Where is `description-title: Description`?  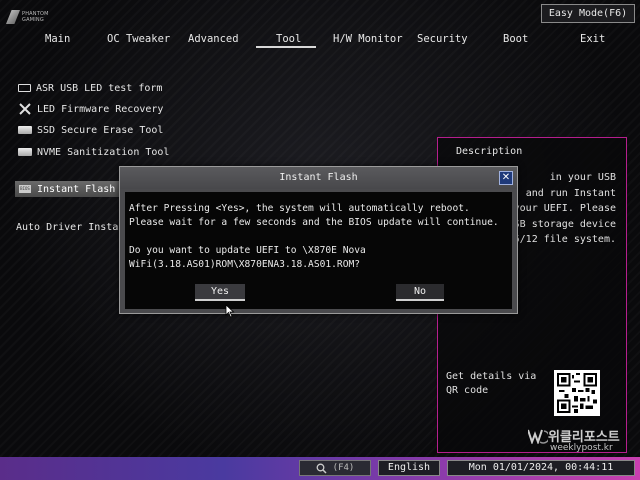
description-title: Description is located at coordinates (489, 151).